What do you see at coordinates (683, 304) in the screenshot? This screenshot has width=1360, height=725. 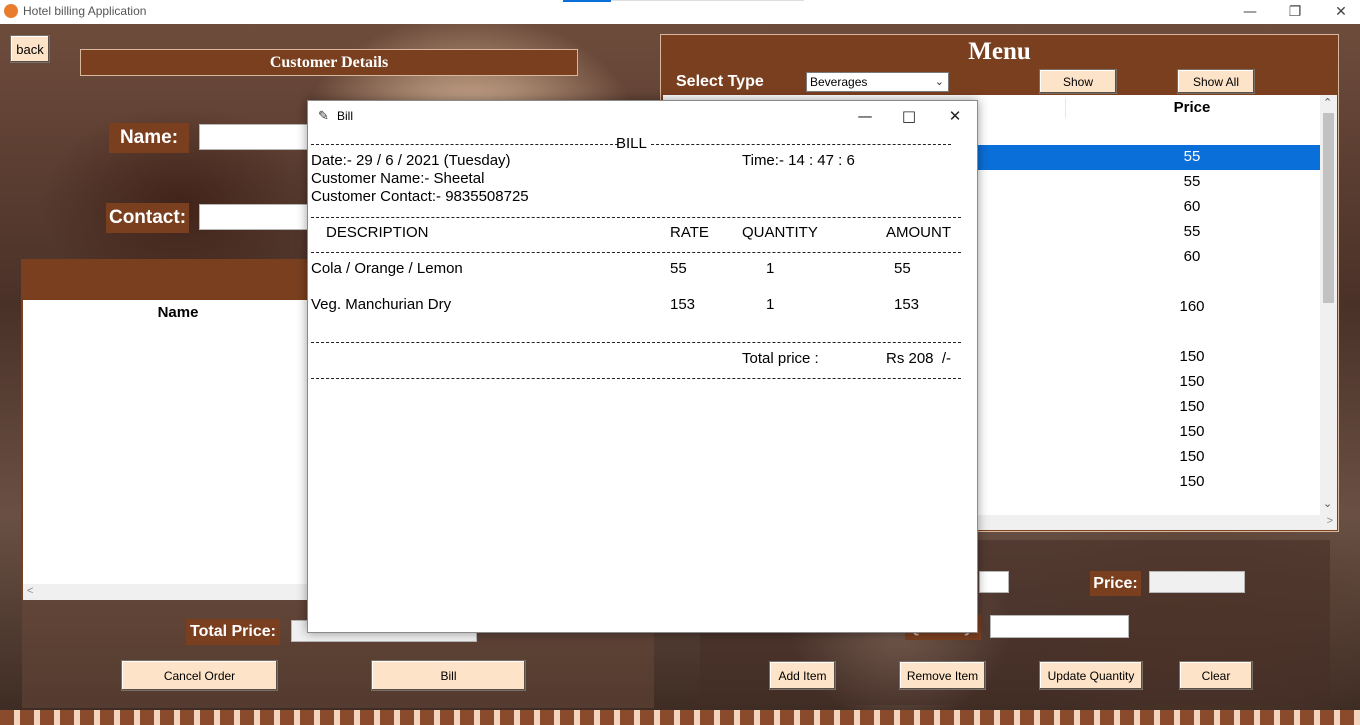 I see `bill-row-rate: 153` at bounding box center [683, 304].